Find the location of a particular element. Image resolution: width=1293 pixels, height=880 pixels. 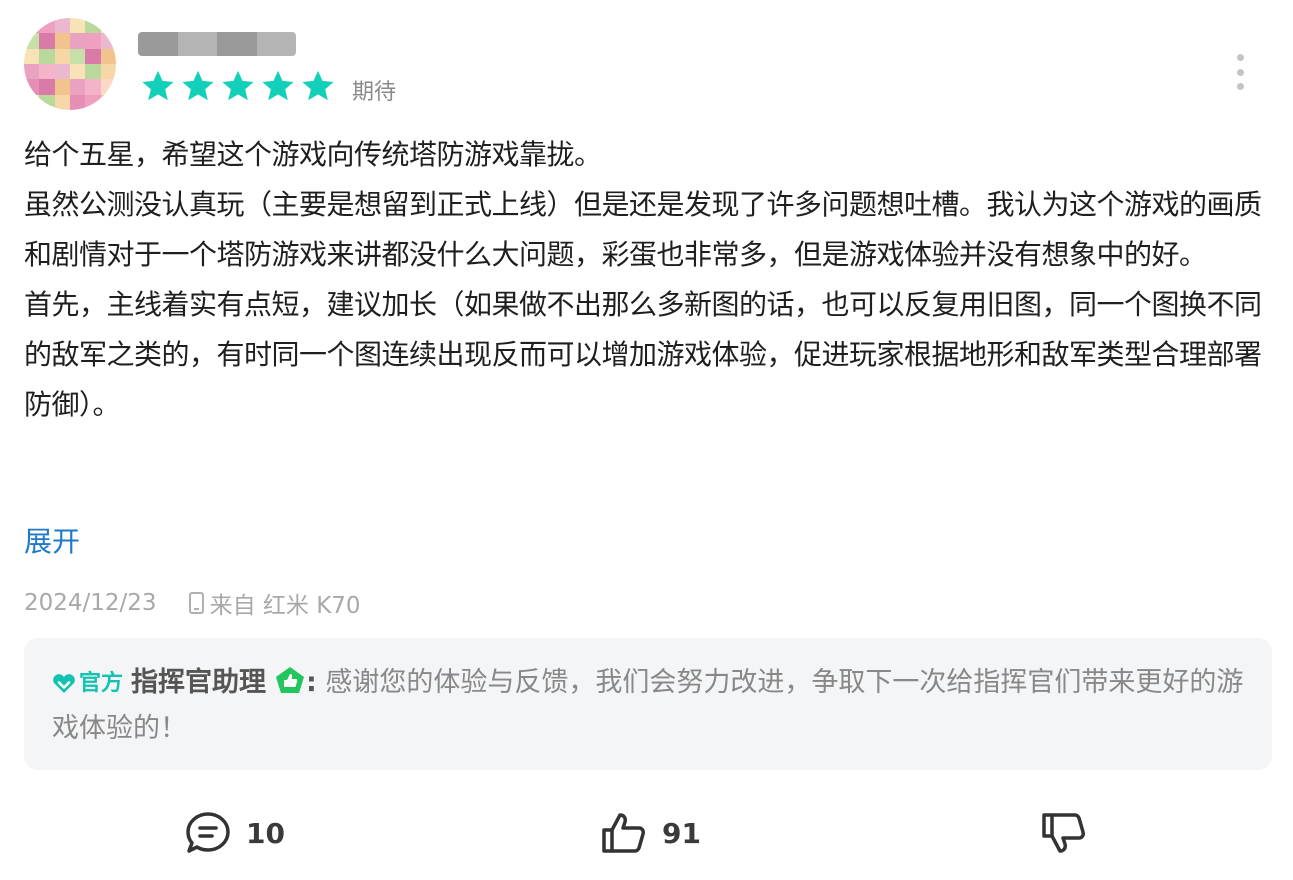

comment-count: 10 is located at coordinates (265, 833).